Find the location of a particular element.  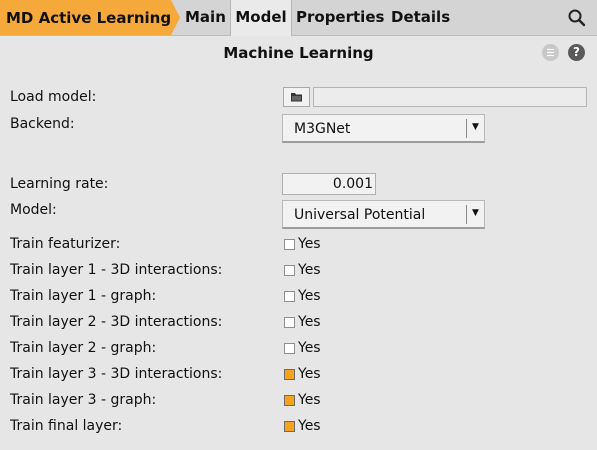

panel-title: Machine Learning is located at coordinates (298, 53).